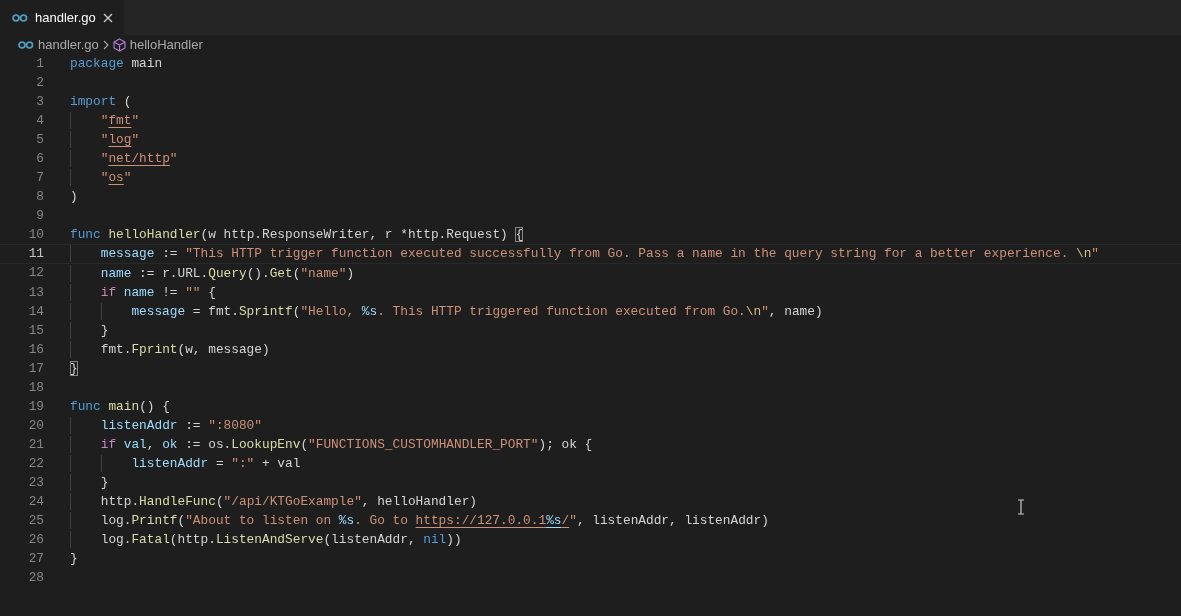  Describe the element at coordinates (35, 540) in the screenshot. I see `line-number: 26` at that location.